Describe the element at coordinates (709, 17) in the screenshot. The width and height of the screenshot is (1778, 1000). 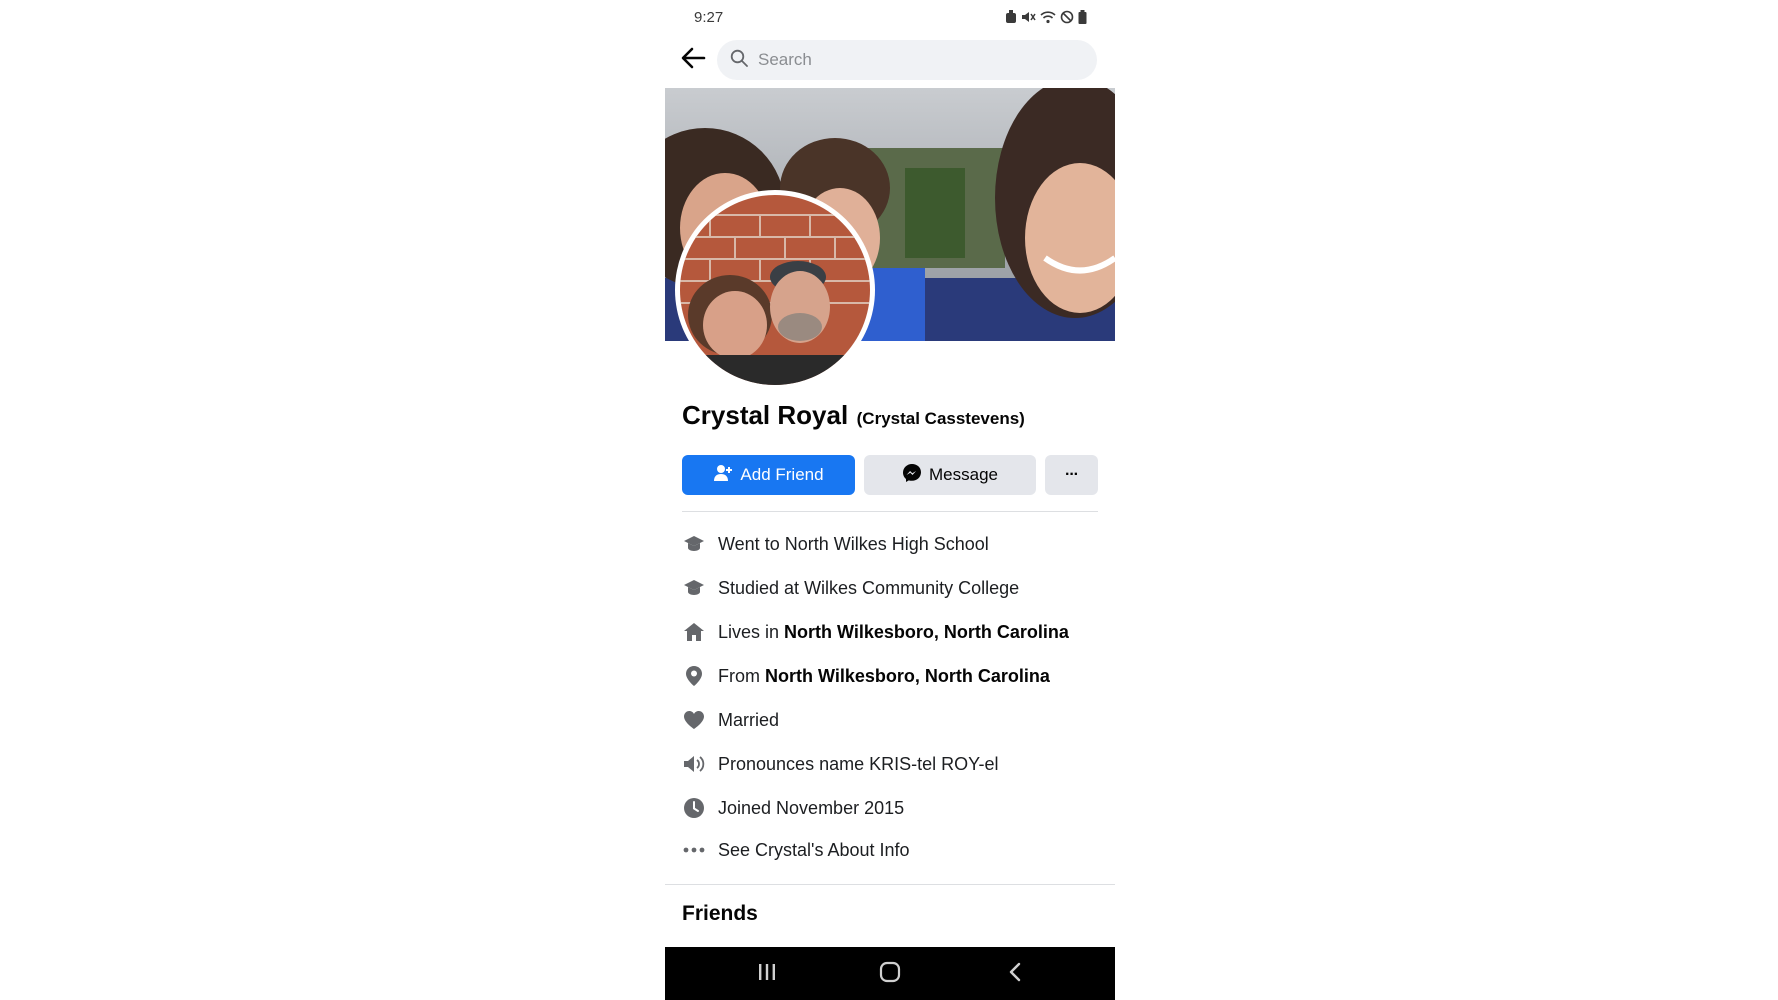
I see `status-time: 9:27` at that location.